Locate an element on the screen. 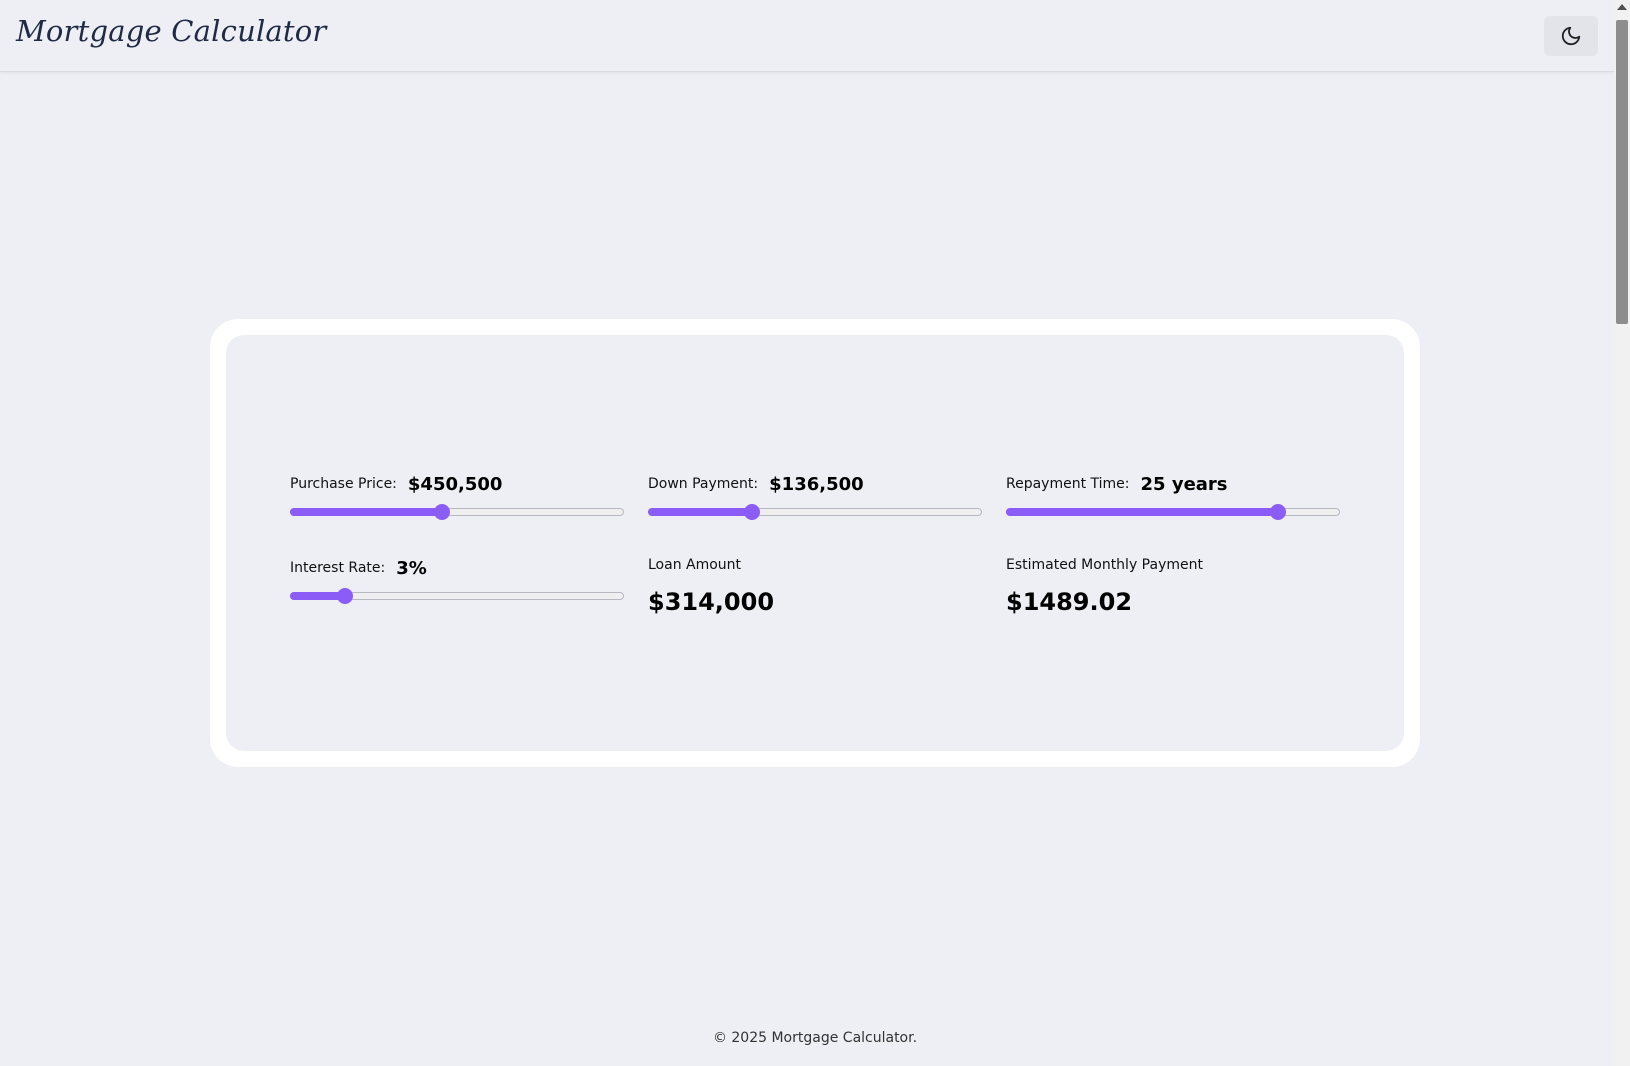 The image size is (1630, 1066). interest-rate-slider is located at coordinates (457, 596).